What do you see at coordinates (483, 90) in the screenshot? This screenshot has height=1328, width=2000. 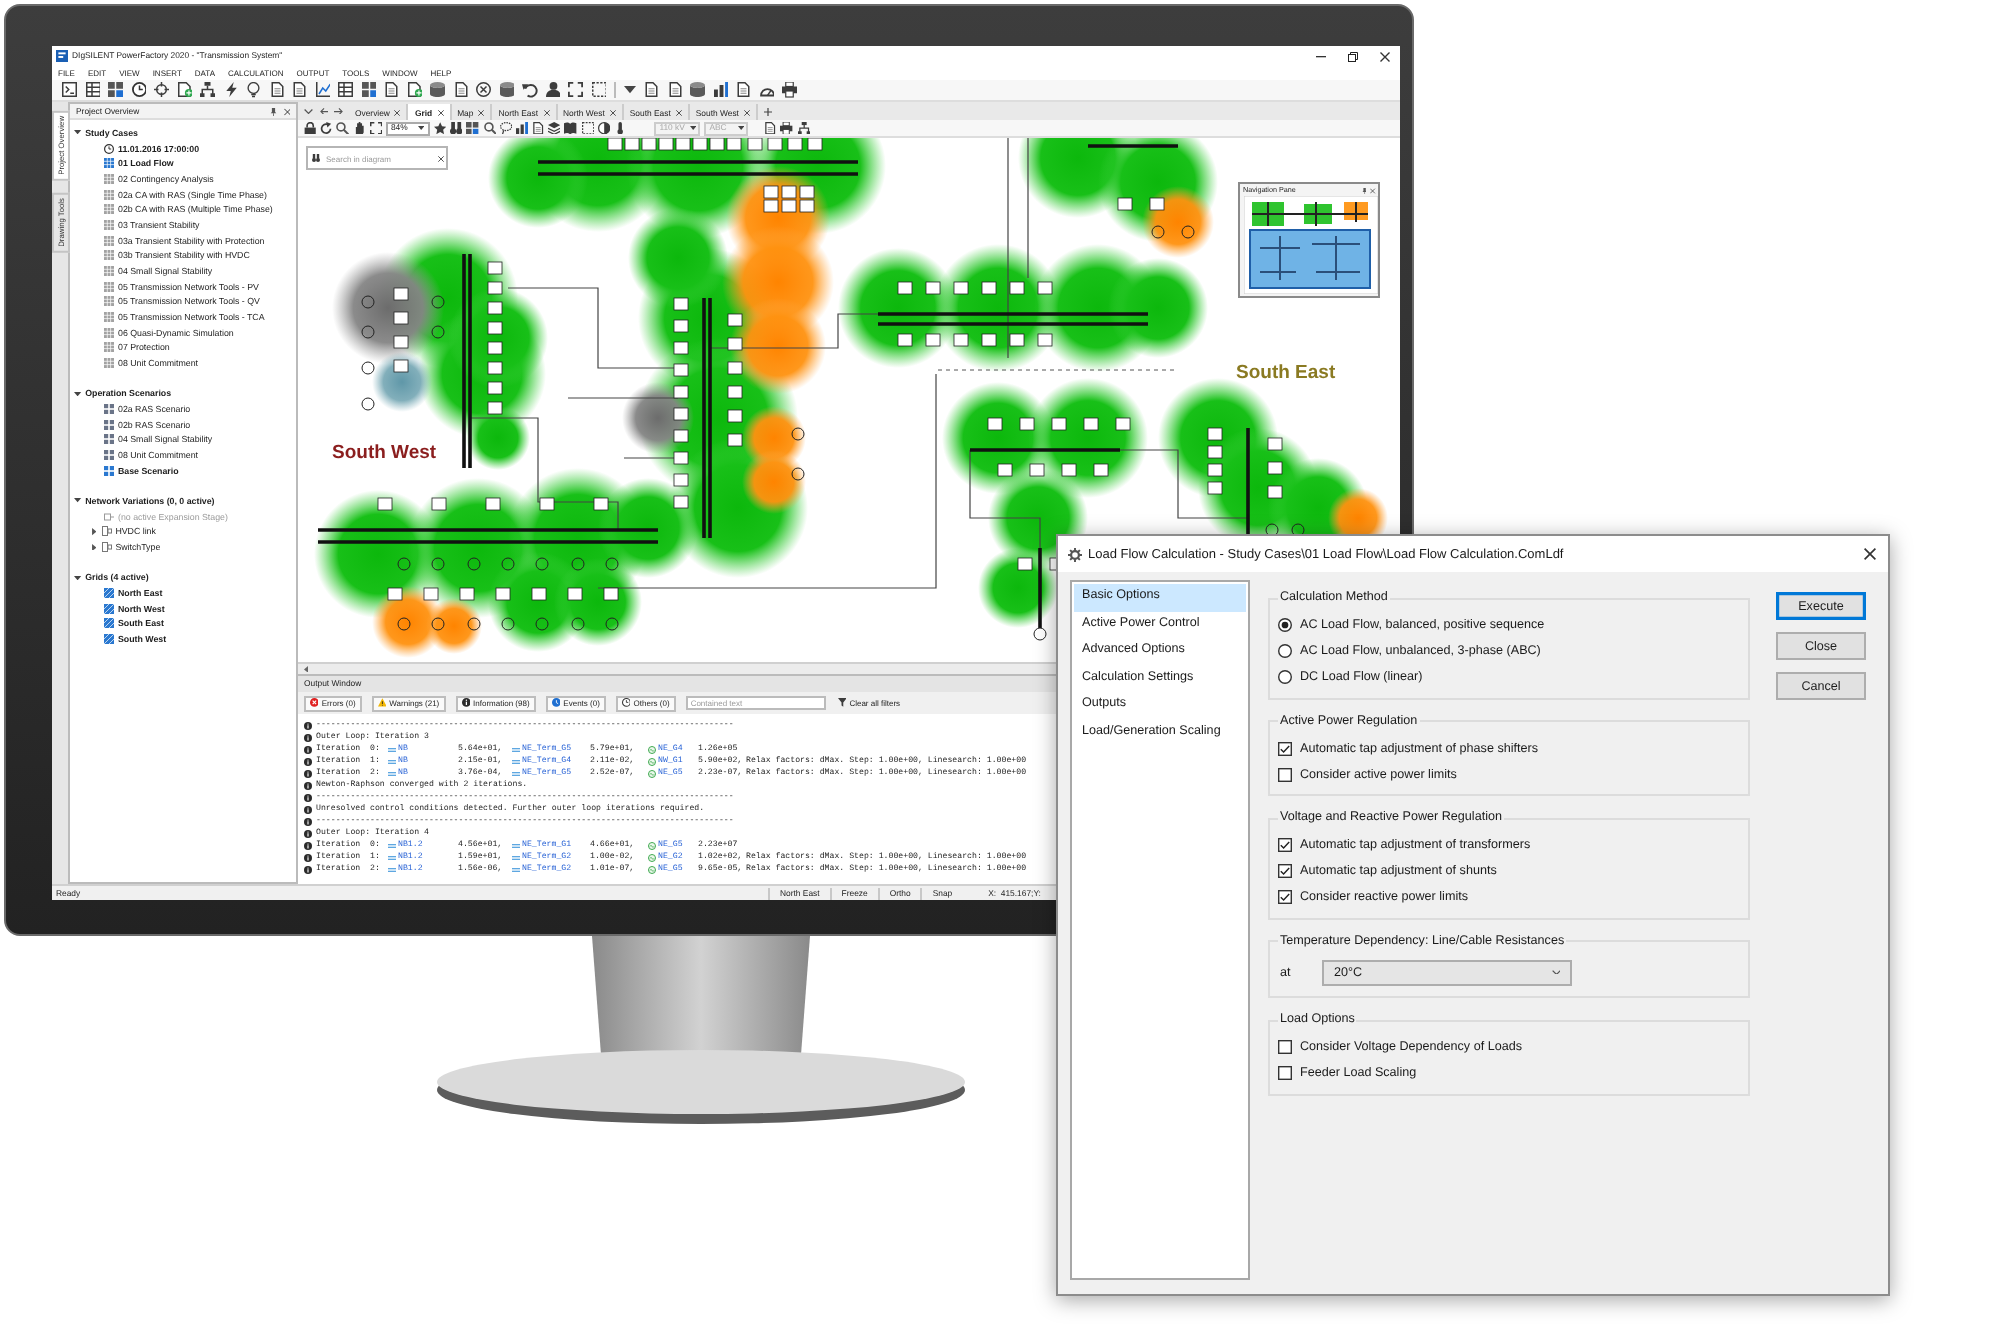 I see `cancel-icon` at bounding box center [483, 90].